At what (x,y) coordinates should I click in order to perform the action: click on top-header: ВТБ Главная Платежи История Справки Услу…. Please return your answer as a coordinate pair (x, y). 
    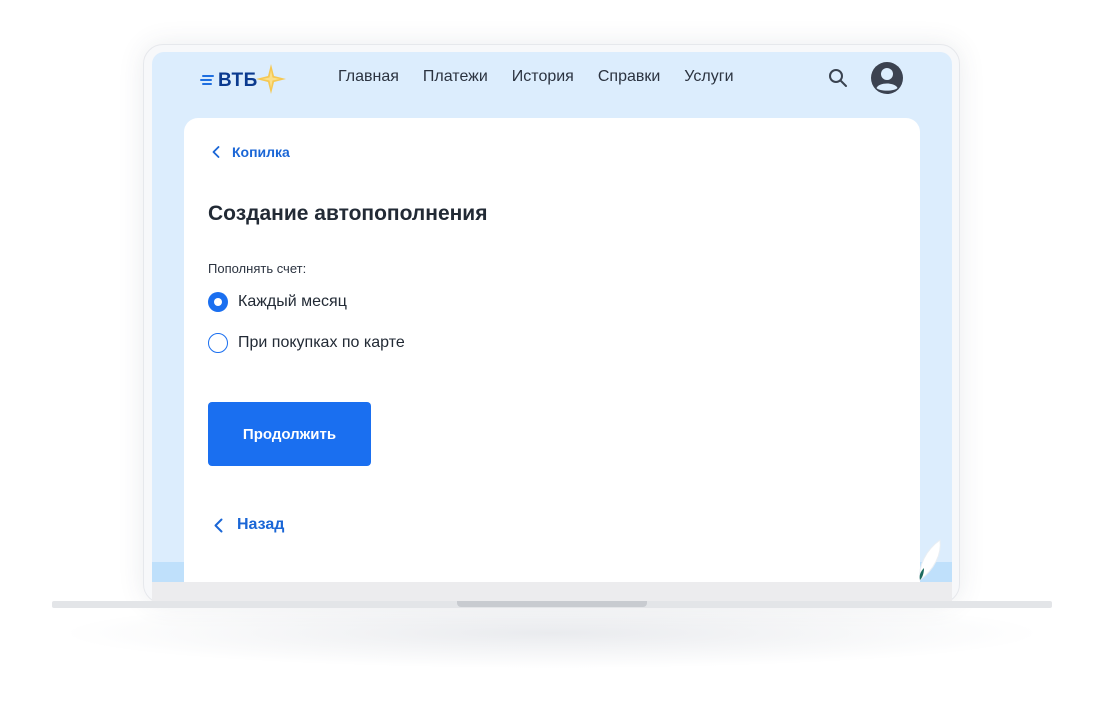
    Looking at the image, I should click on (552, 85).